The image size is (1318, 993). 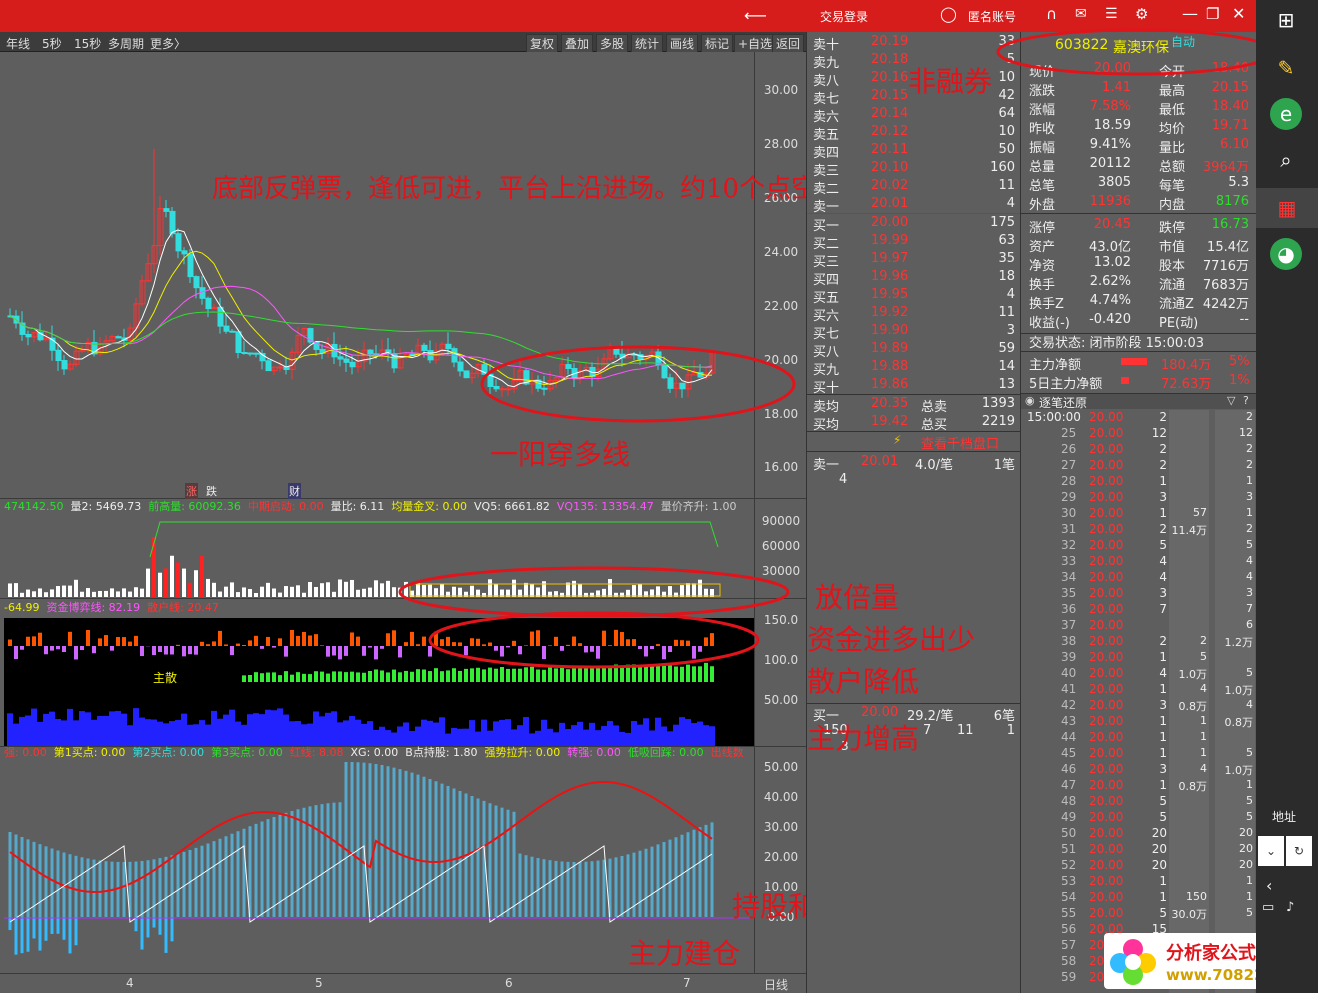 I want to click on tick-row: 25 20.00 12 12, so click(x=1139, y=434).